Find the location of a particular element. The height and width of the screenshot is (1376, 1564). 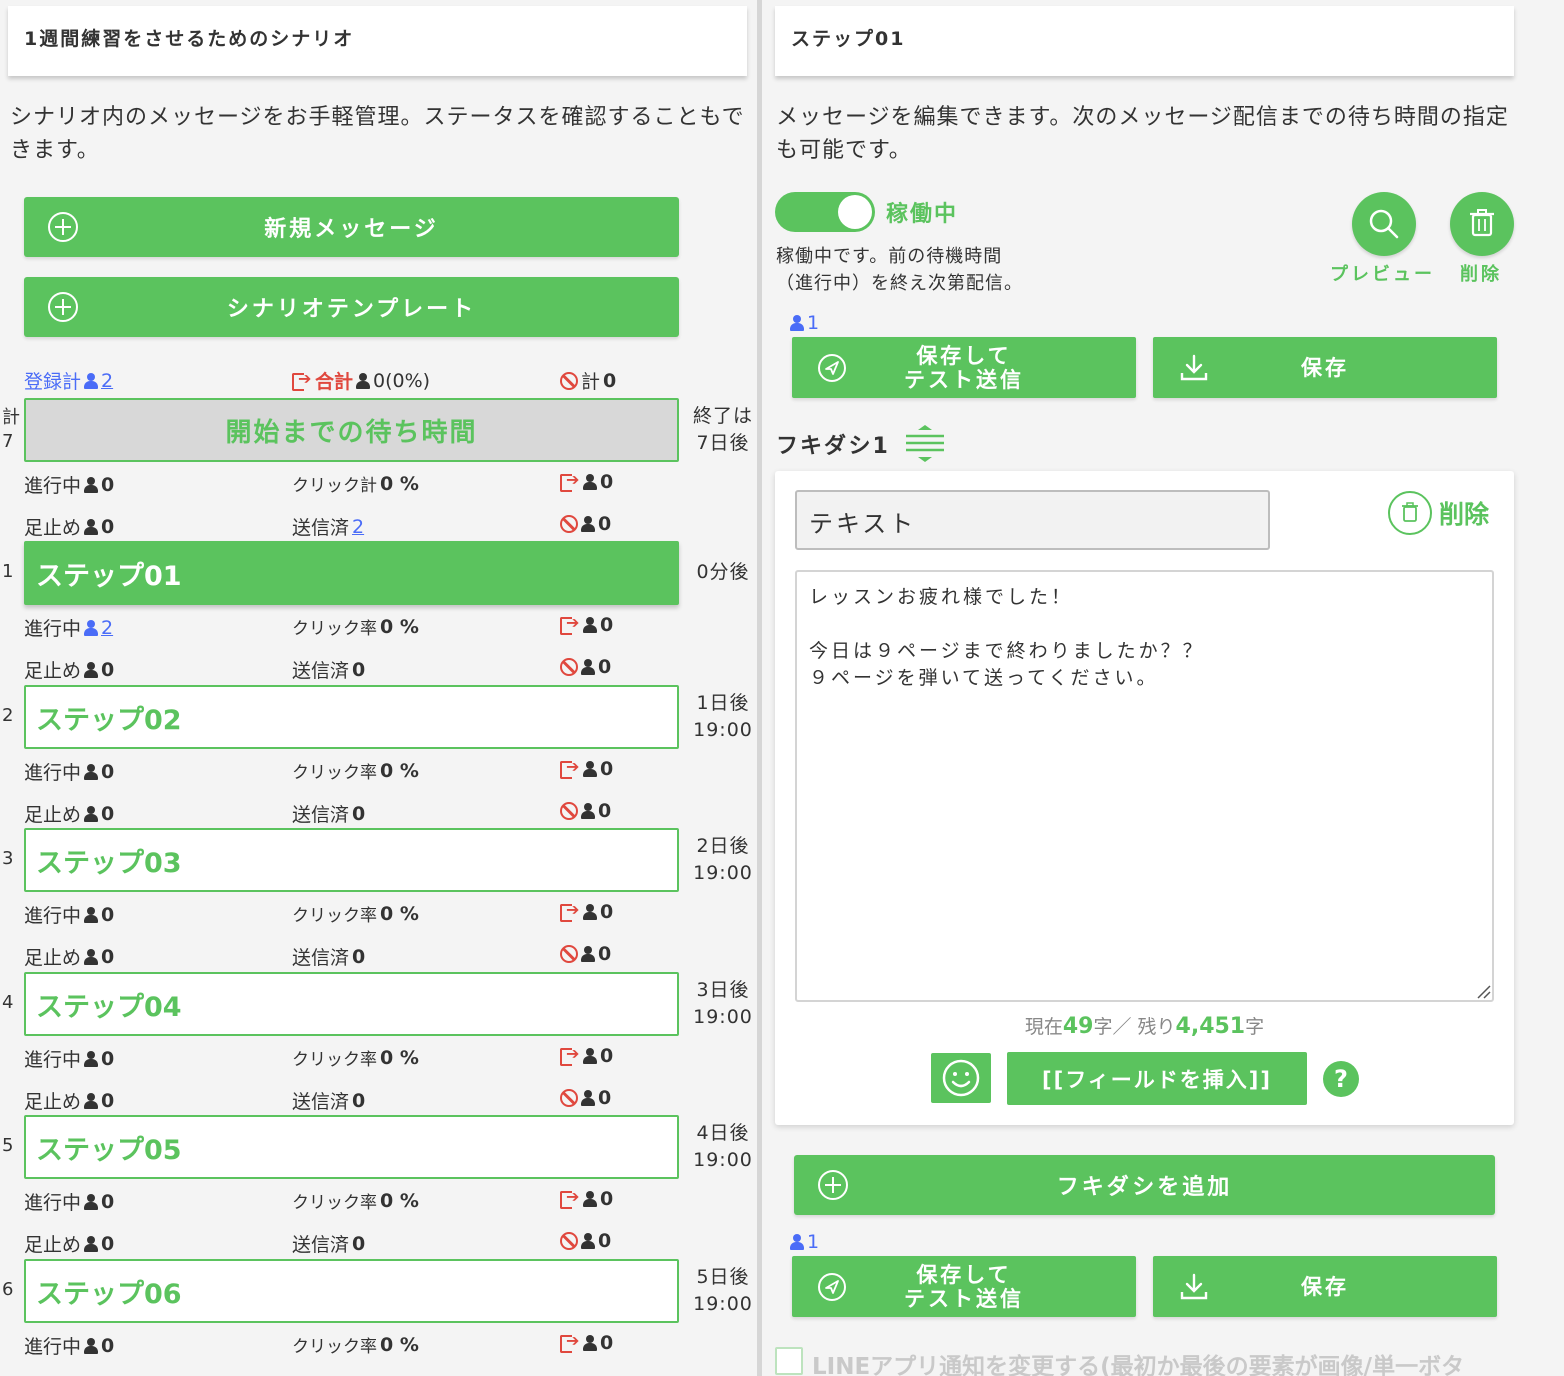

line-notify-checkbox is located at coordinates (789, 1361).